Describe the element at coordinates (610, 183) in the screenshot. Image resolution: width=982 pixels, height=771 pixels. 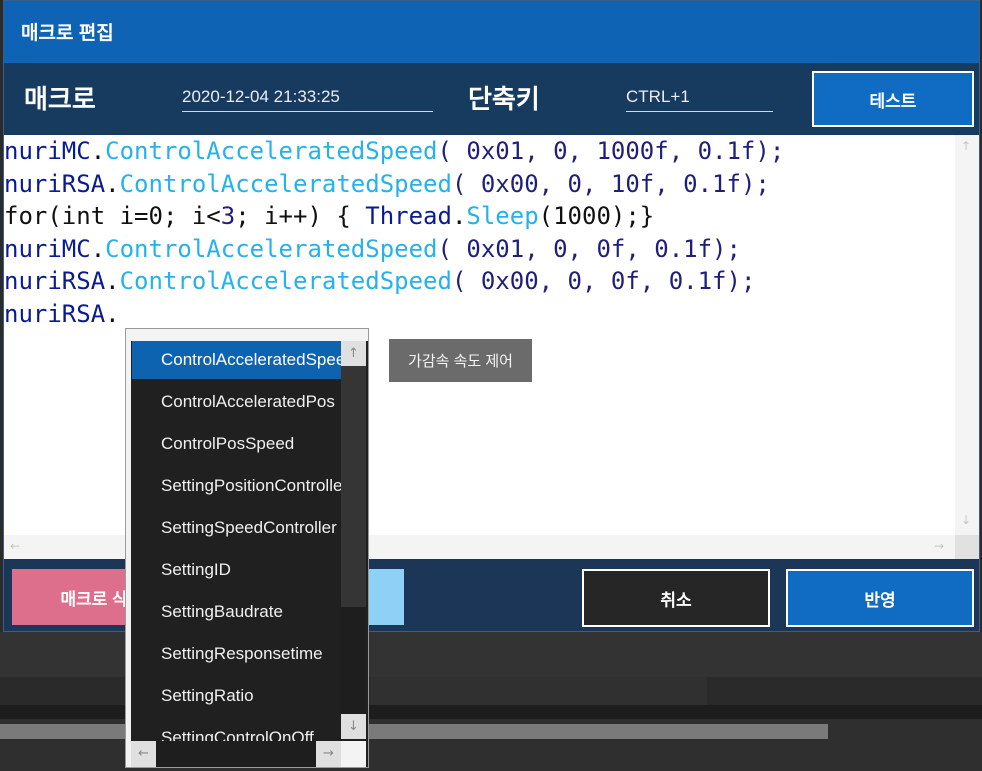
I see `code-token: ( 0x00, 0, 10f, 0.1f);` at that location.